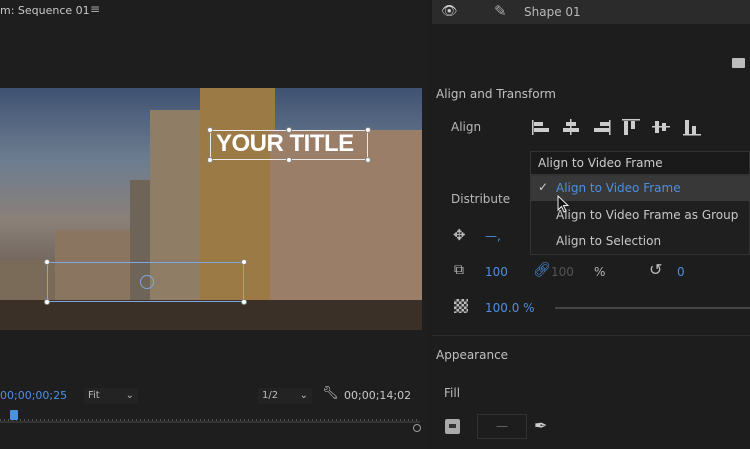  I want to click on align-center-horizontal-icon, so click(571, 127).